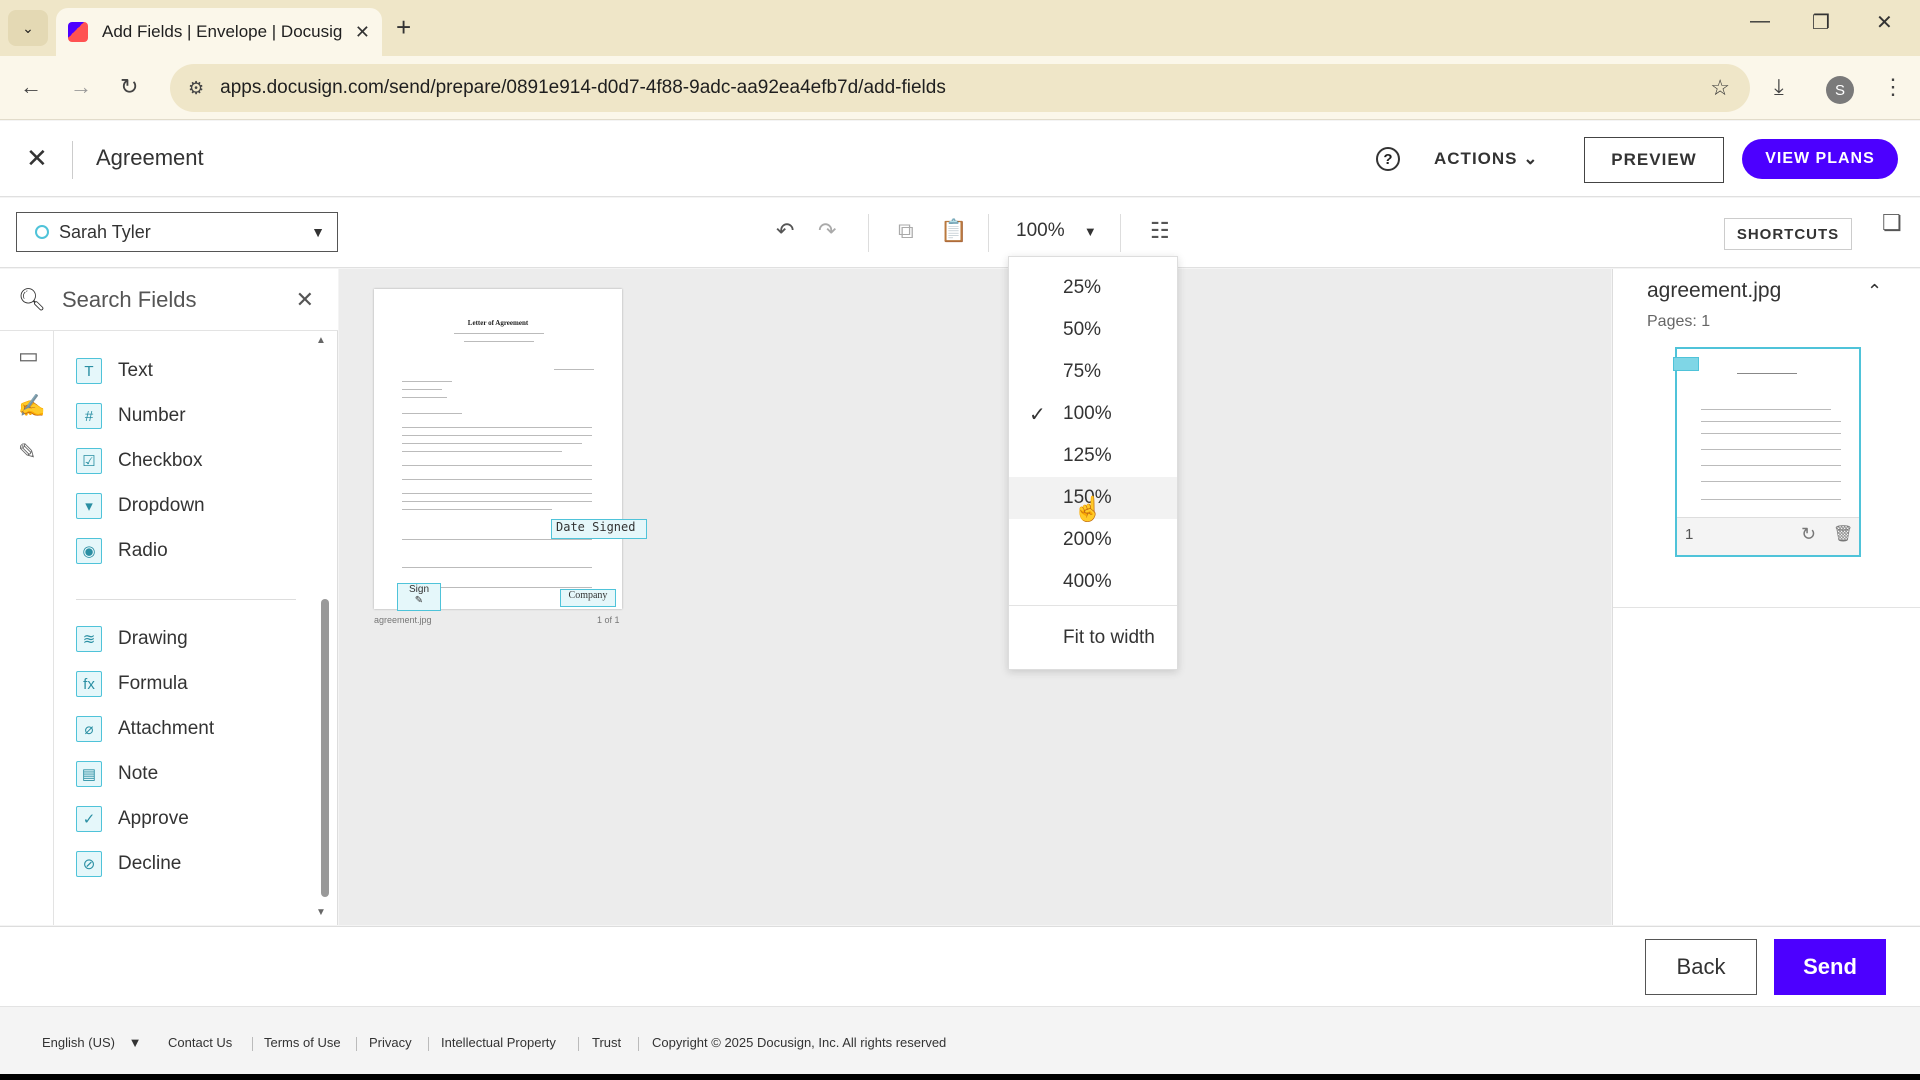 The width and height of the screenshot is (1920, 1080). I want to click on pencil-icon: ✎, so click(27, 452).